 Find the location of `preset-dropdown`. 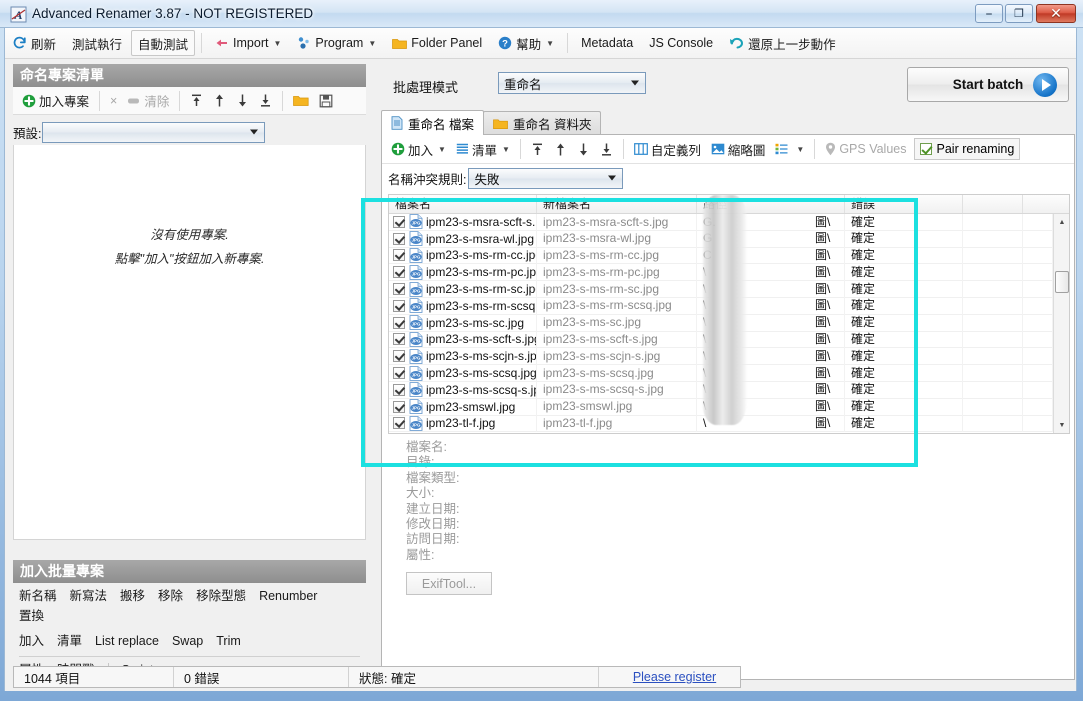

preset-dropdown is located at coordinates (154, 132).